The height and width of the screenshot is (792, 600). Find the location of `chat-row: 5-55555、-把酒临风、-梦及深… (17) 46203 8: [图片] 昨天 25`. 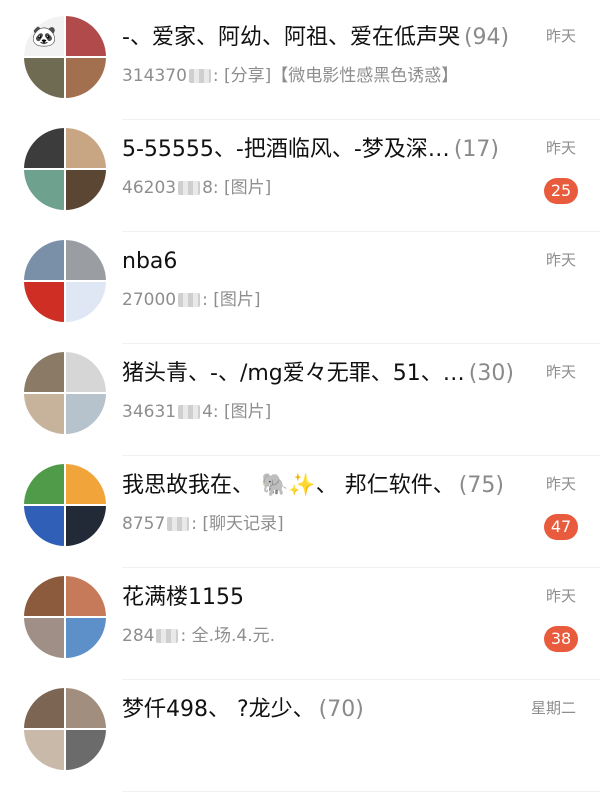

chat-row: 5-55555、-把酒临风、-梦及深… (17) 46203 8: [图片] 昨天 25 is located at coordinates (300, 176).